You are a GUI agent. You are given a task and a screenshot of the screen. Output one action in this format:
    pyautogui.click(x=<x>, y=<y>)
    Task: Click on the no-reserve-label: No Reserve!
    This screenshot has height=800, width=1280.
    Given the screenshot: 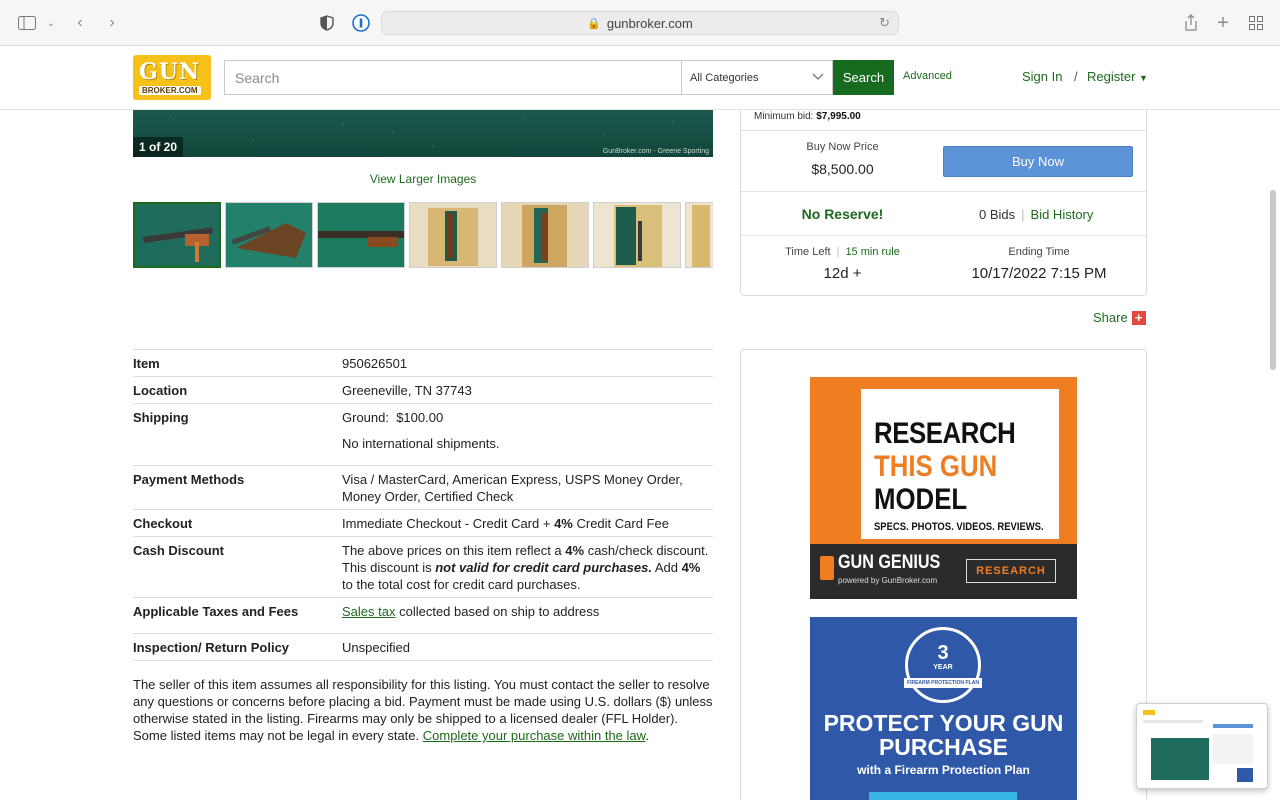 What is the action you would take?
    pyautogui.click(x=842, y=214)
    